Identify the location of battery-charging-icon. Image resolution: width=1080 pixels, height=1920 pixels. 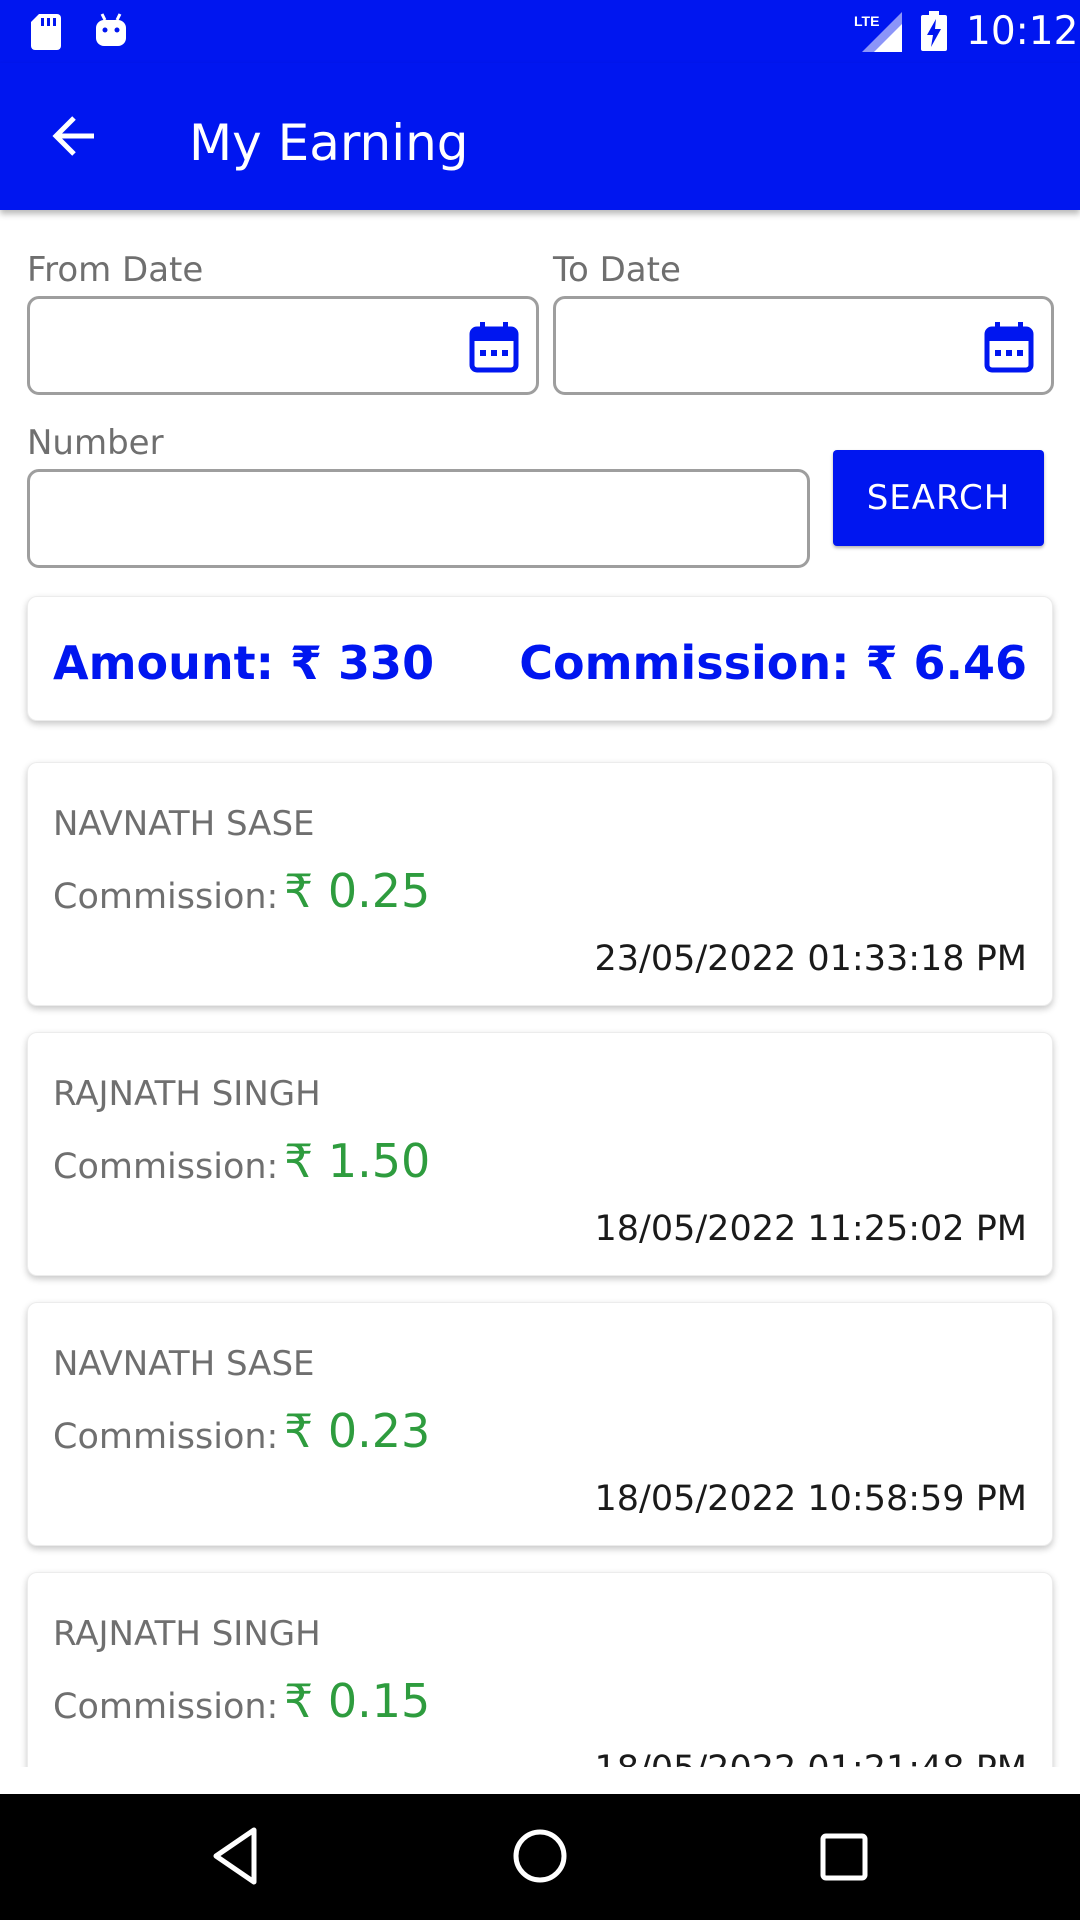
(934, 31).